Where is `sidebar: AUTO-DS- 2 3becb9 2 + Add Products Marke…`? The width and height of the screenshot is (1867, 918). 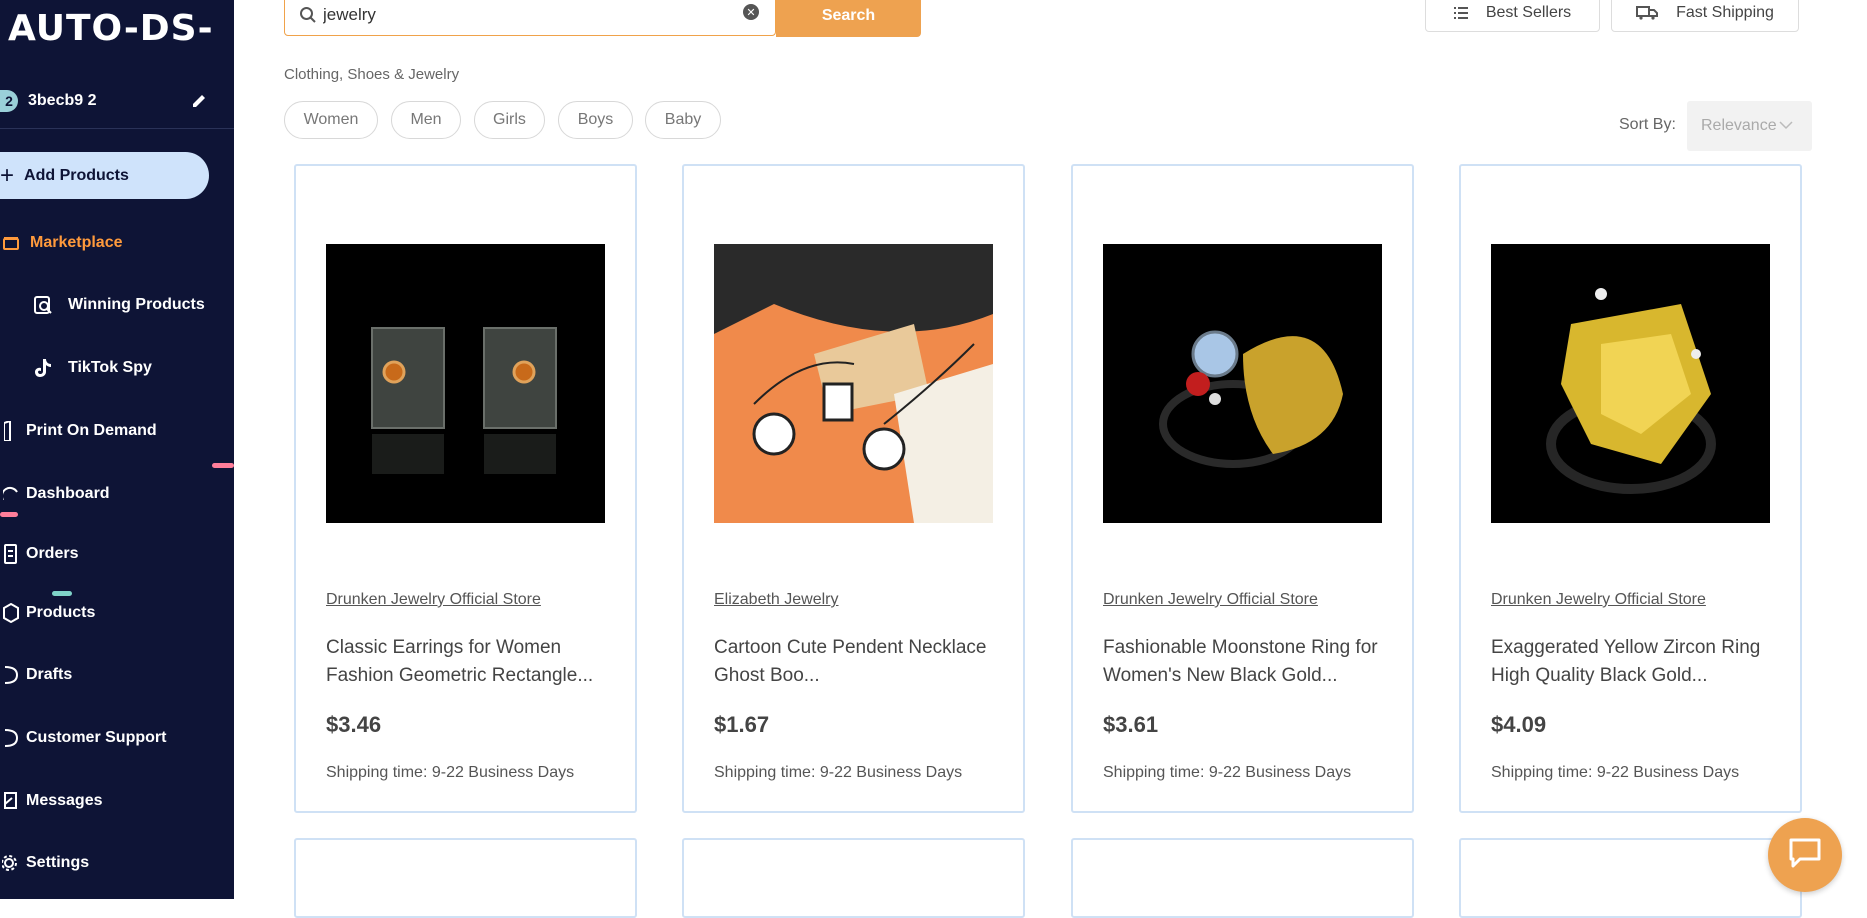 sidebar: AUTO-DS- 2 3becb9 2 + Add Products Marke… is located at coordinates (117, 449).